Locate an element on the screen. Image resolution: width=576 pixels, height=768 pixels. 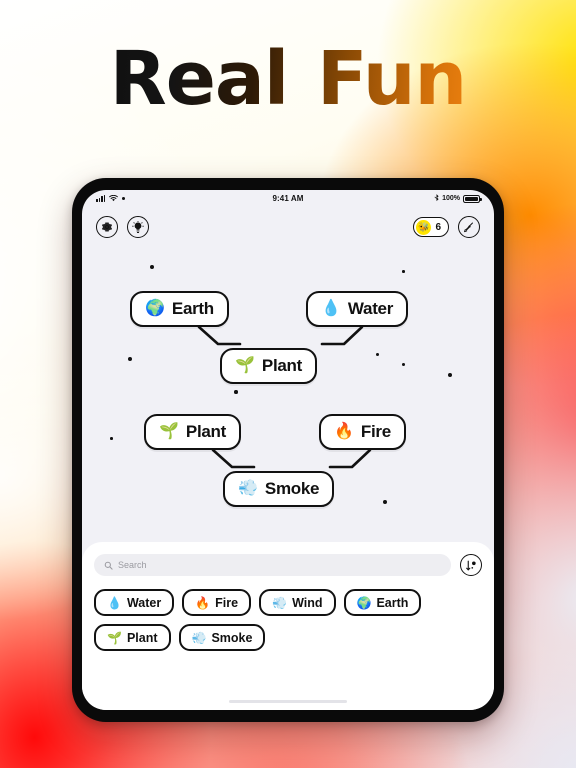
element-chip: 🔥 Fire is located at coordinates (217, 602).